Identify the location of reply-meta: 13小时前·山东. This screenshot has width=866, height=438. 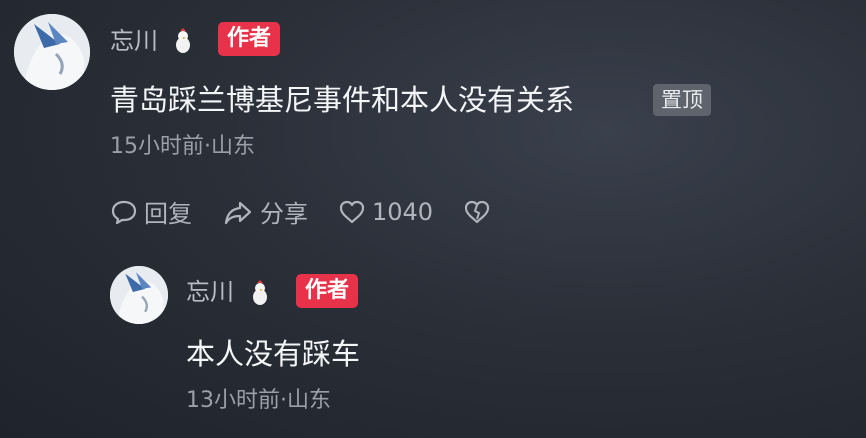
(258, 400).